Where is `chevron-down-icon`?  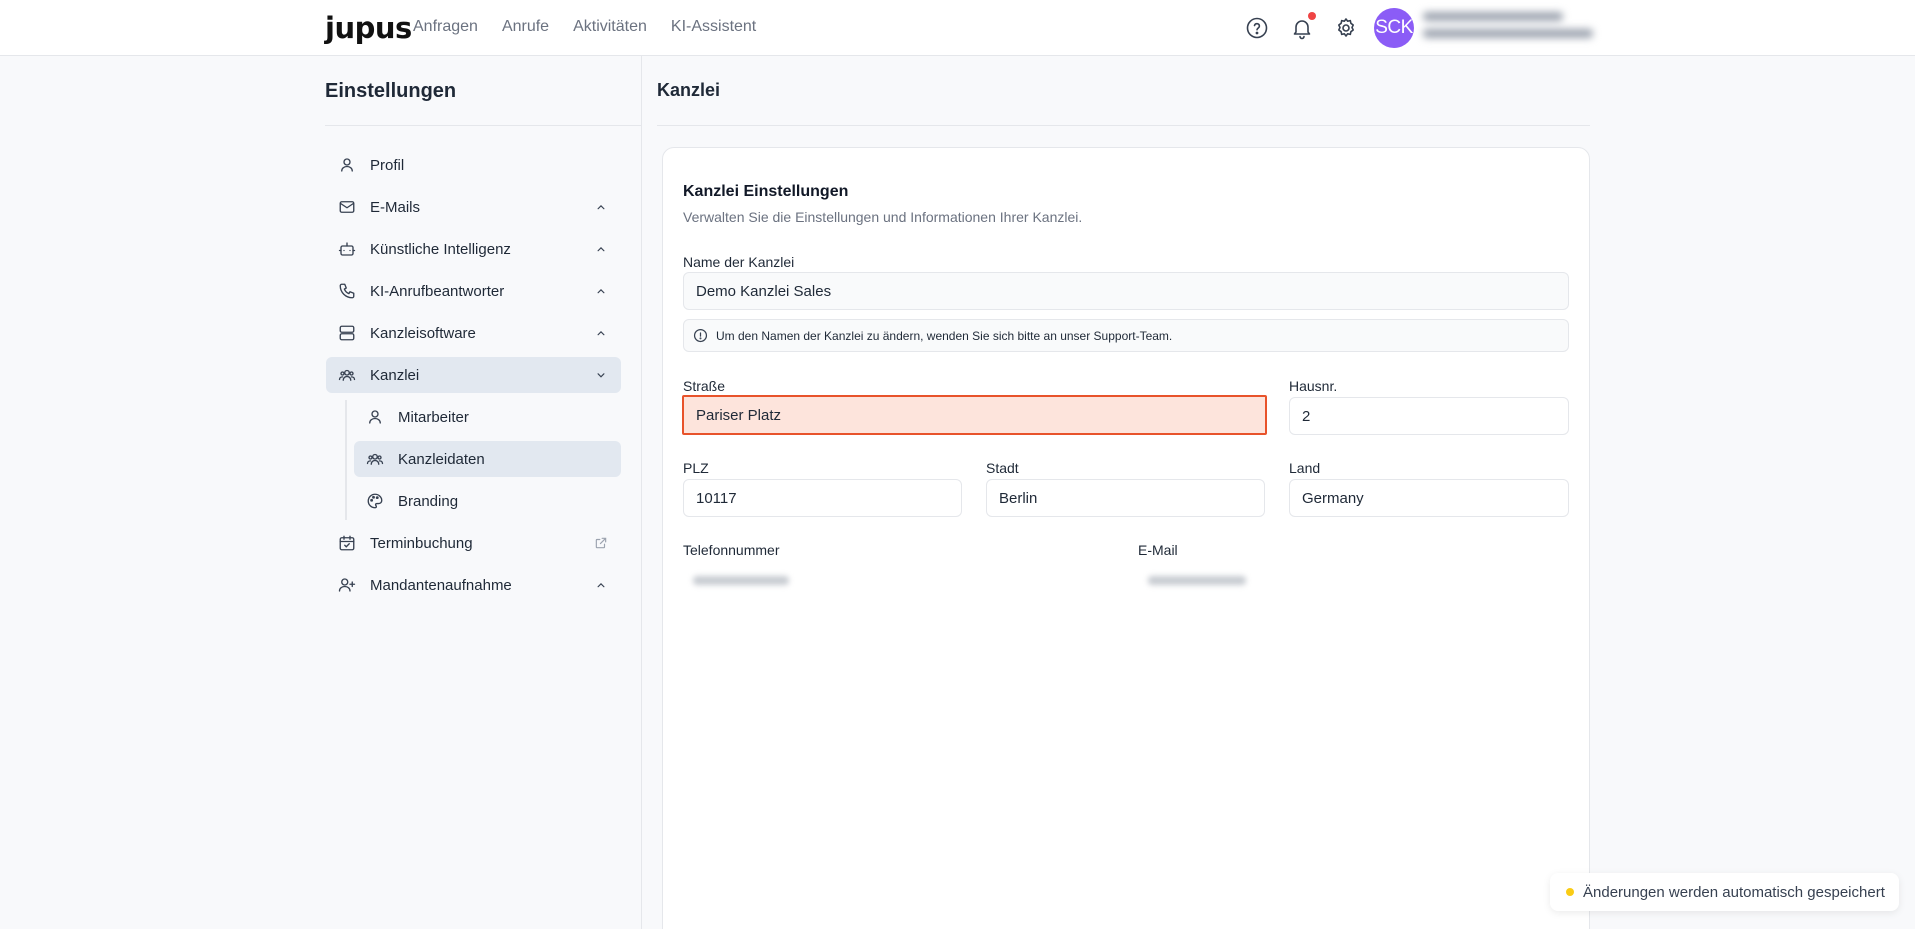 chevron-down-icon is located at coordinates (601, 375).